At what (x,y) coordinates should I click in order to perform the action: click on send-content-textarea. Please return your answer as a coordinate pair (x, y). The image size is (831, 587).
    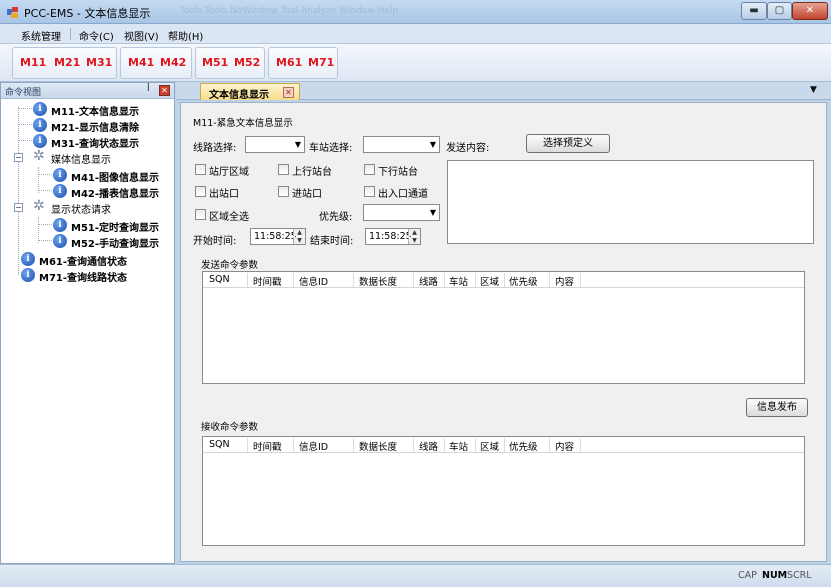
    Looking at the image, I should click on (630, 202).